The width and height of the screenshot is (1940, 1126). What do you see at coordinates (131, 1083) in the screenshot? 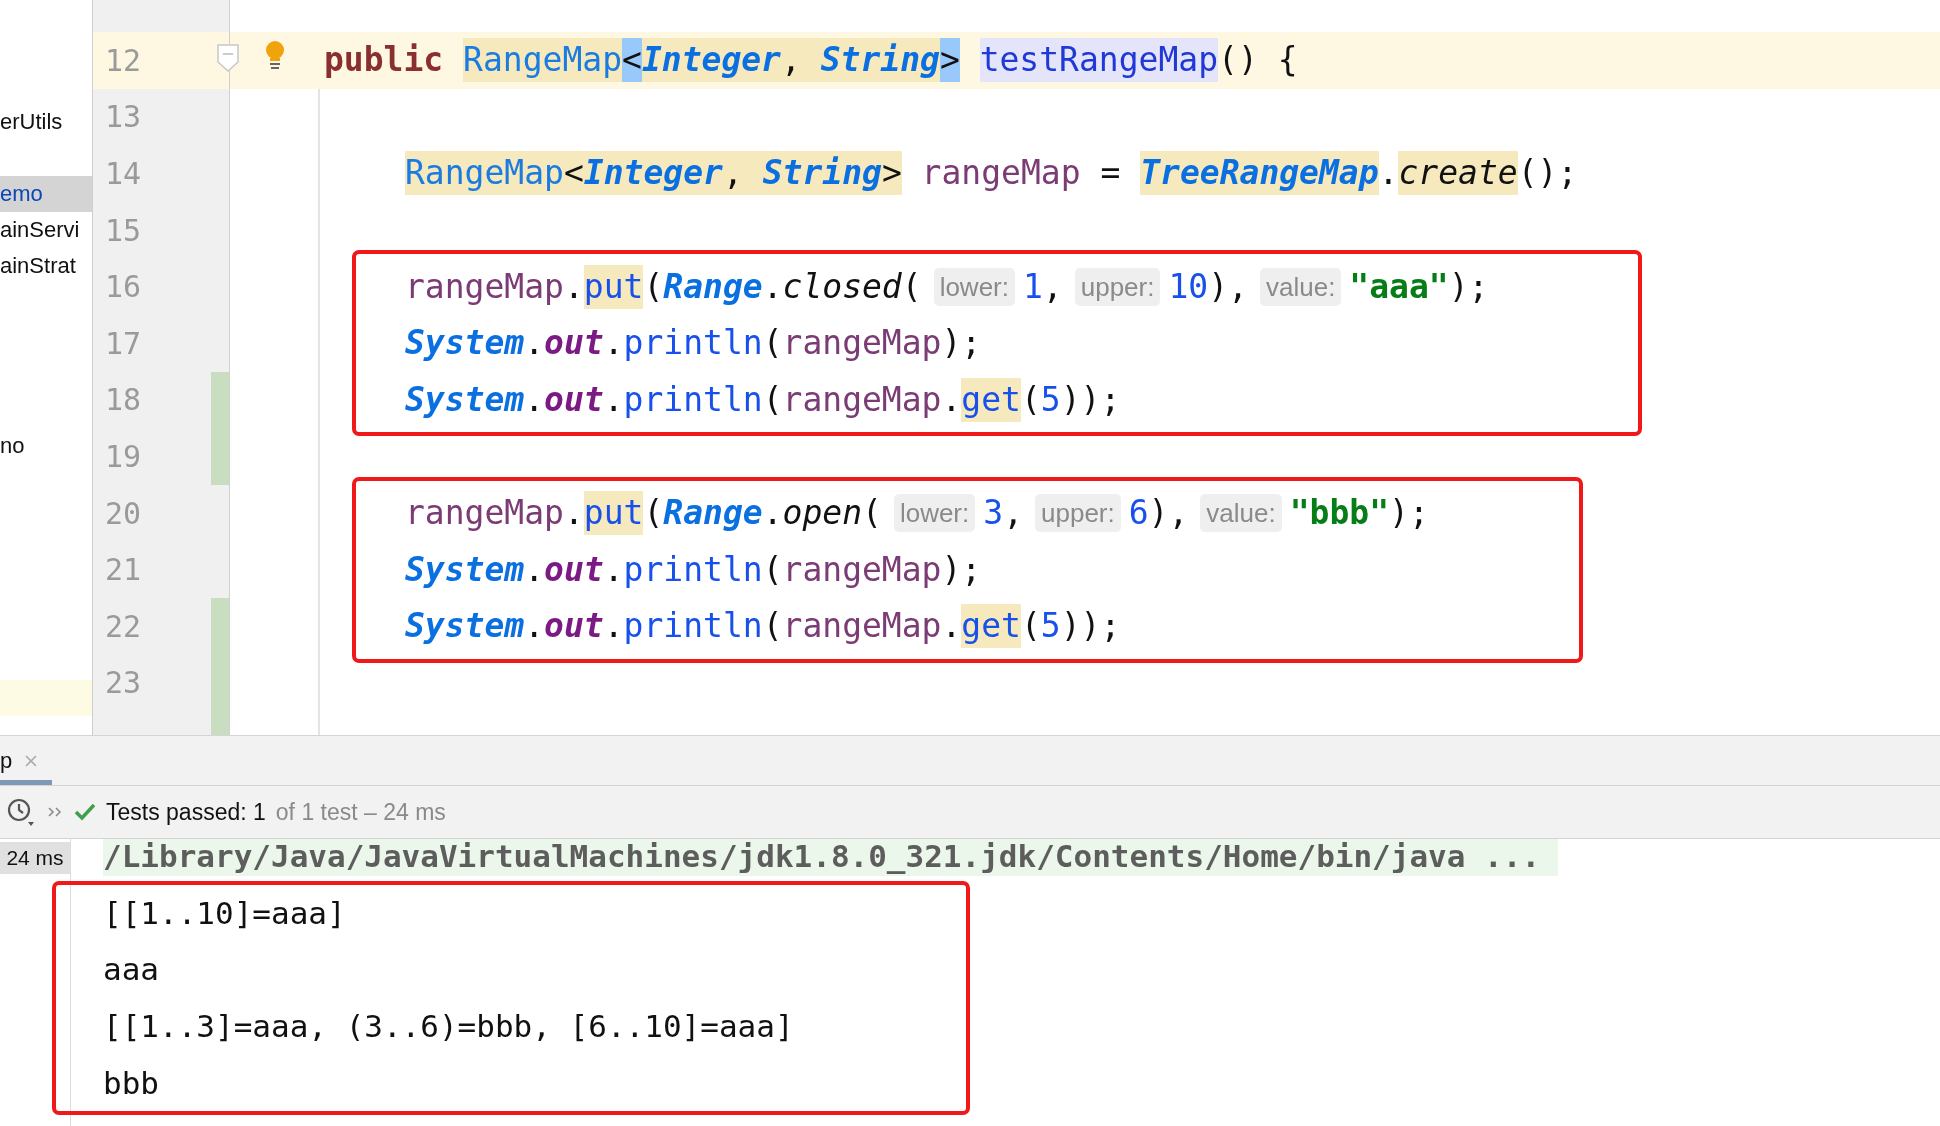
I see `console-output: bbb` at bounding box center [131, 1083].